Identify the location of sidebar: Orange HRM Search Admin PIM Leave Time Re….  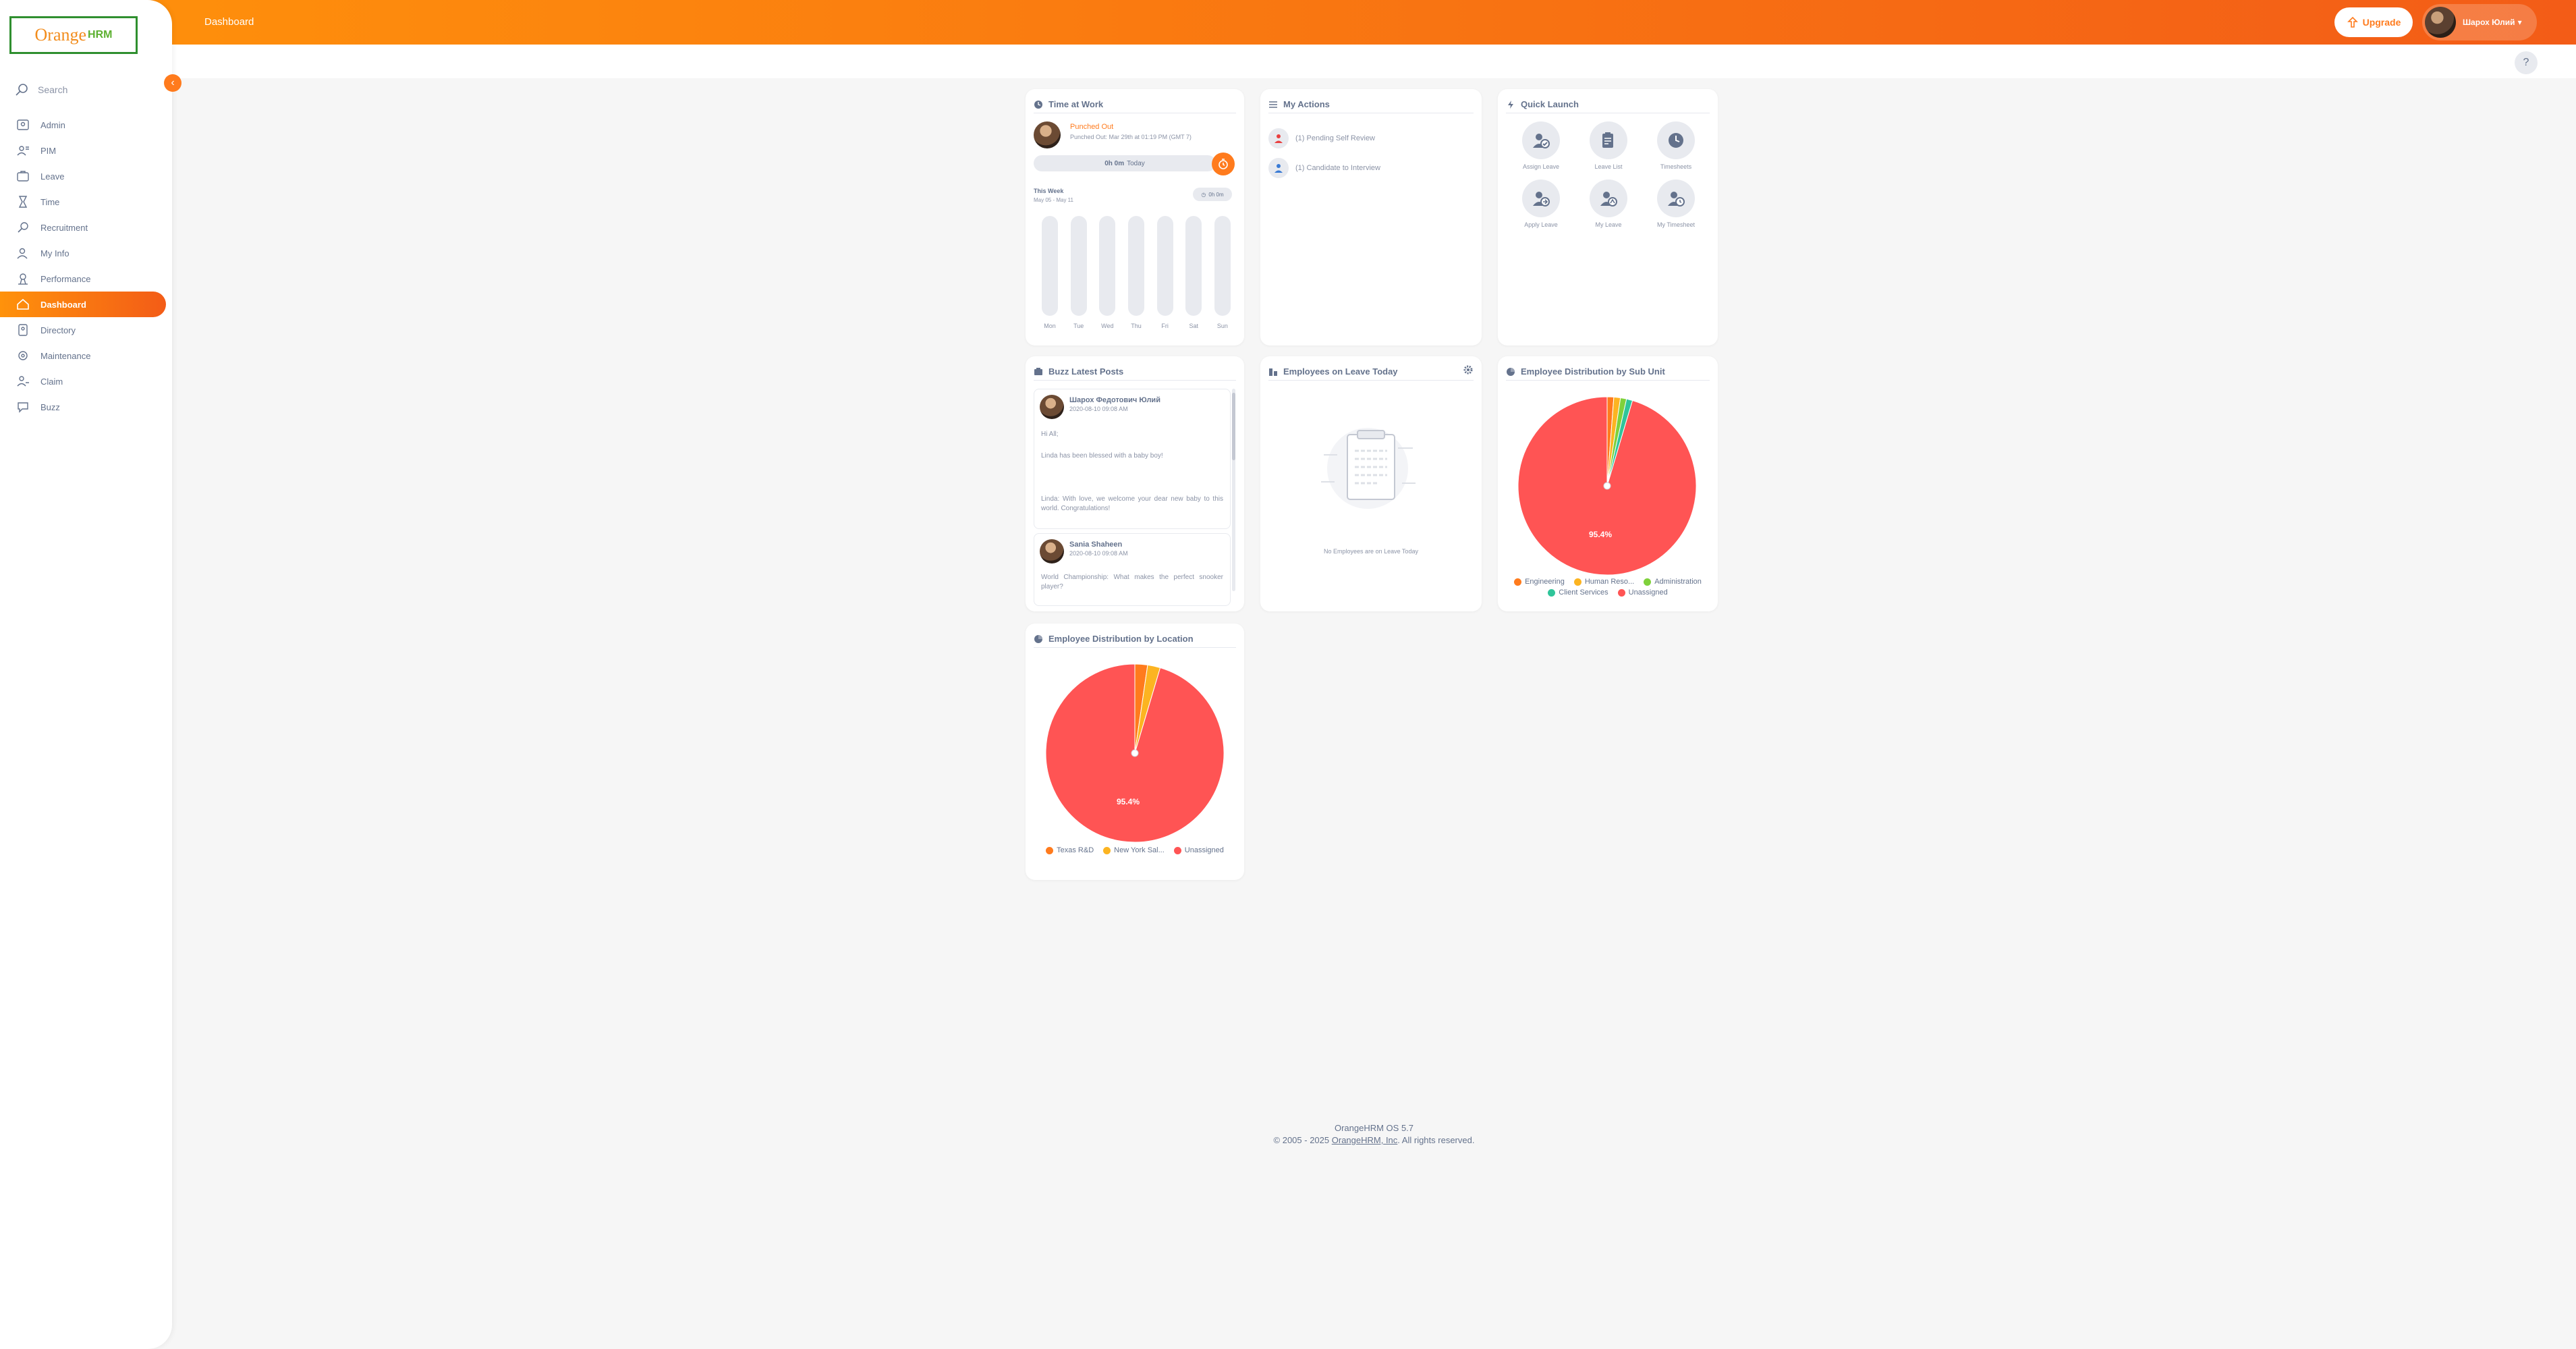
(86, 674).